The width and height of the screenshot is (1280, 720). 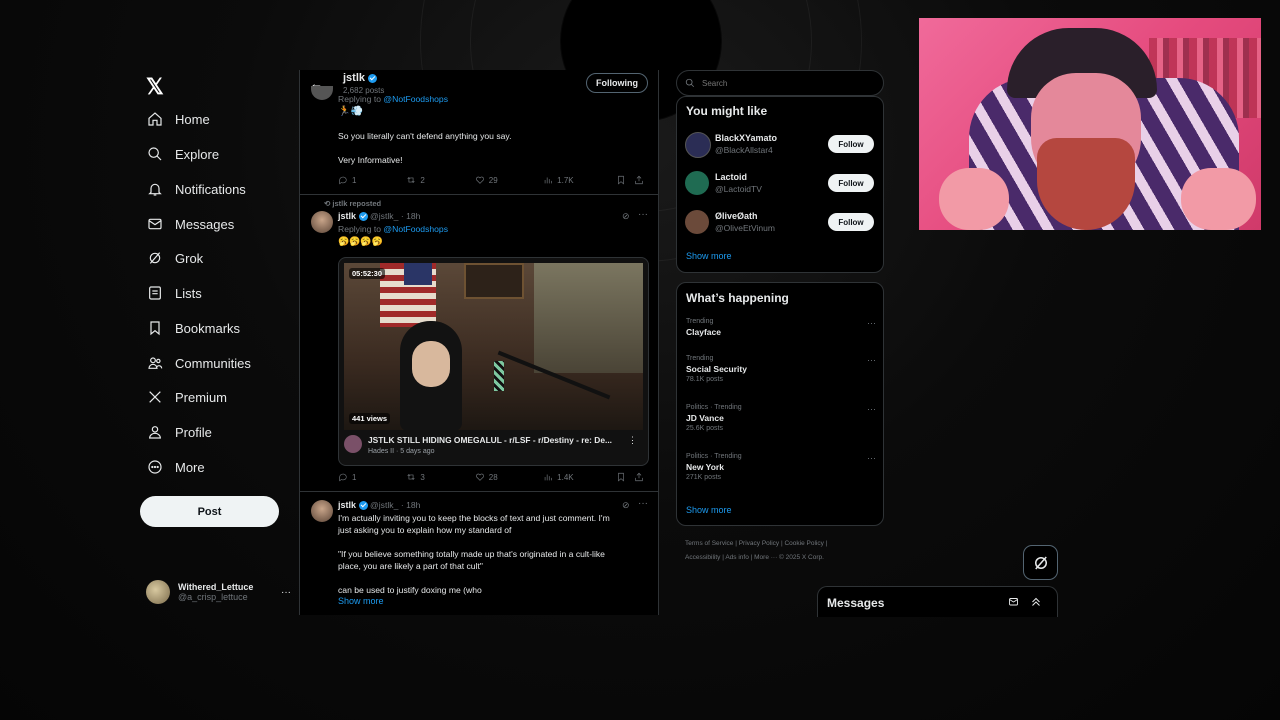 I want to click on like-button: 29, so click(x=509, y=180).